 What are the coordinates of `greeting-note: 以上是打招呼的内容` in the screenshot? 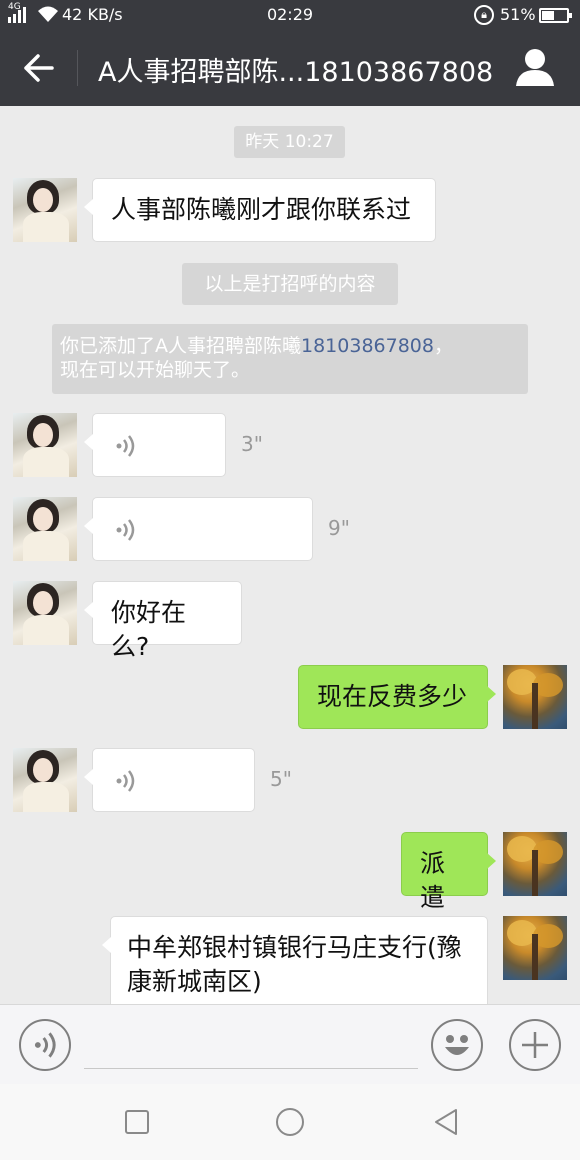 It's located at (290, 284).